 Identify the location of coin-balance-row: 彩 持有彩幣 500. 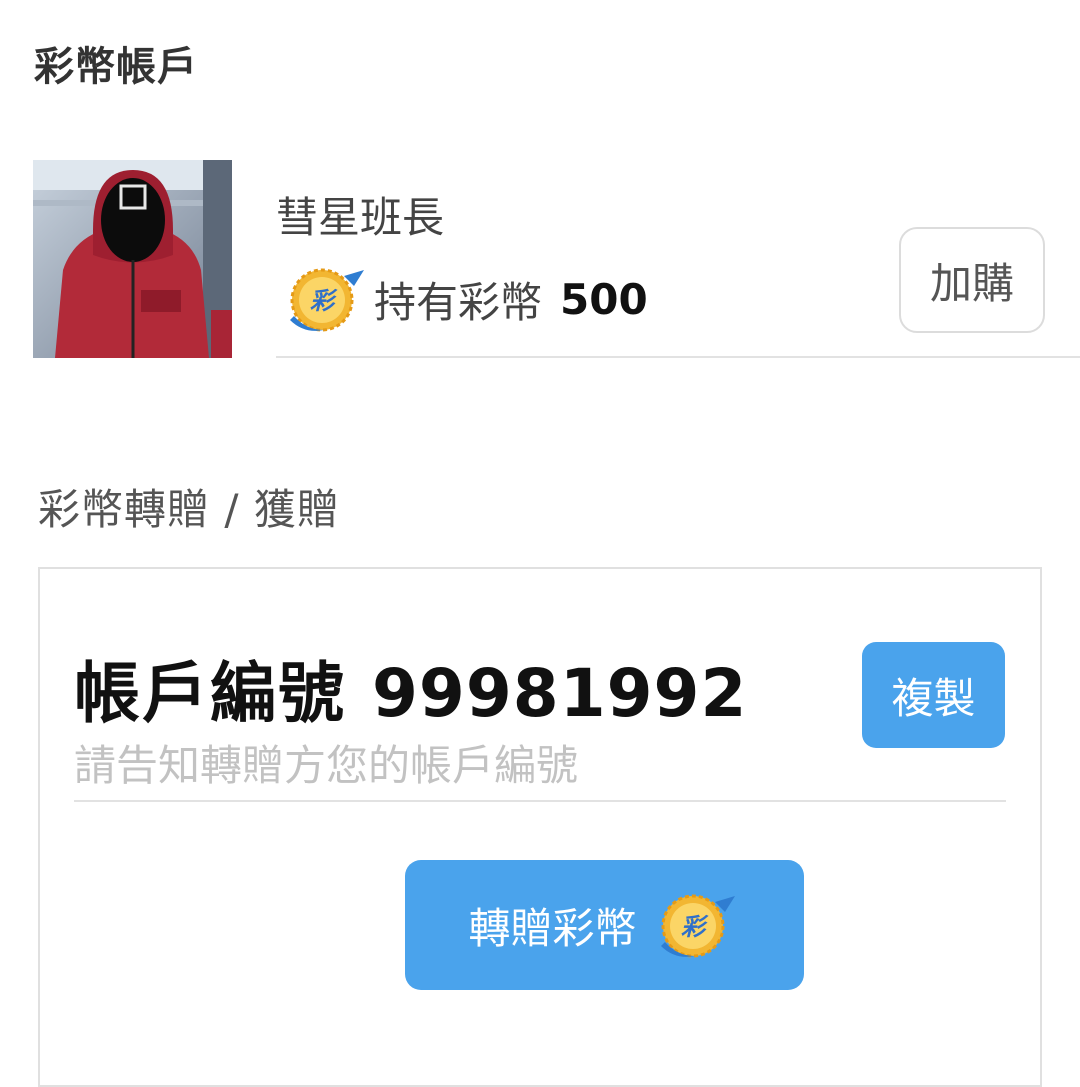
(466, 299).